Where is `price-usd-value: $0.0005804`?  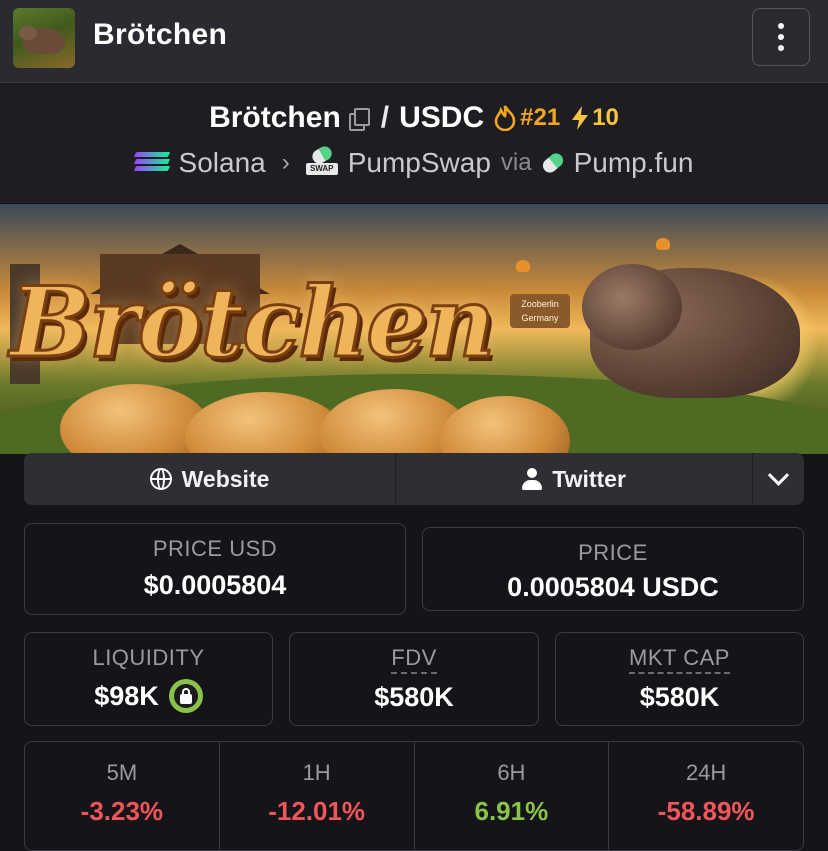 price-usd-value: $0.0005804 is located at coordinates (215, 585).